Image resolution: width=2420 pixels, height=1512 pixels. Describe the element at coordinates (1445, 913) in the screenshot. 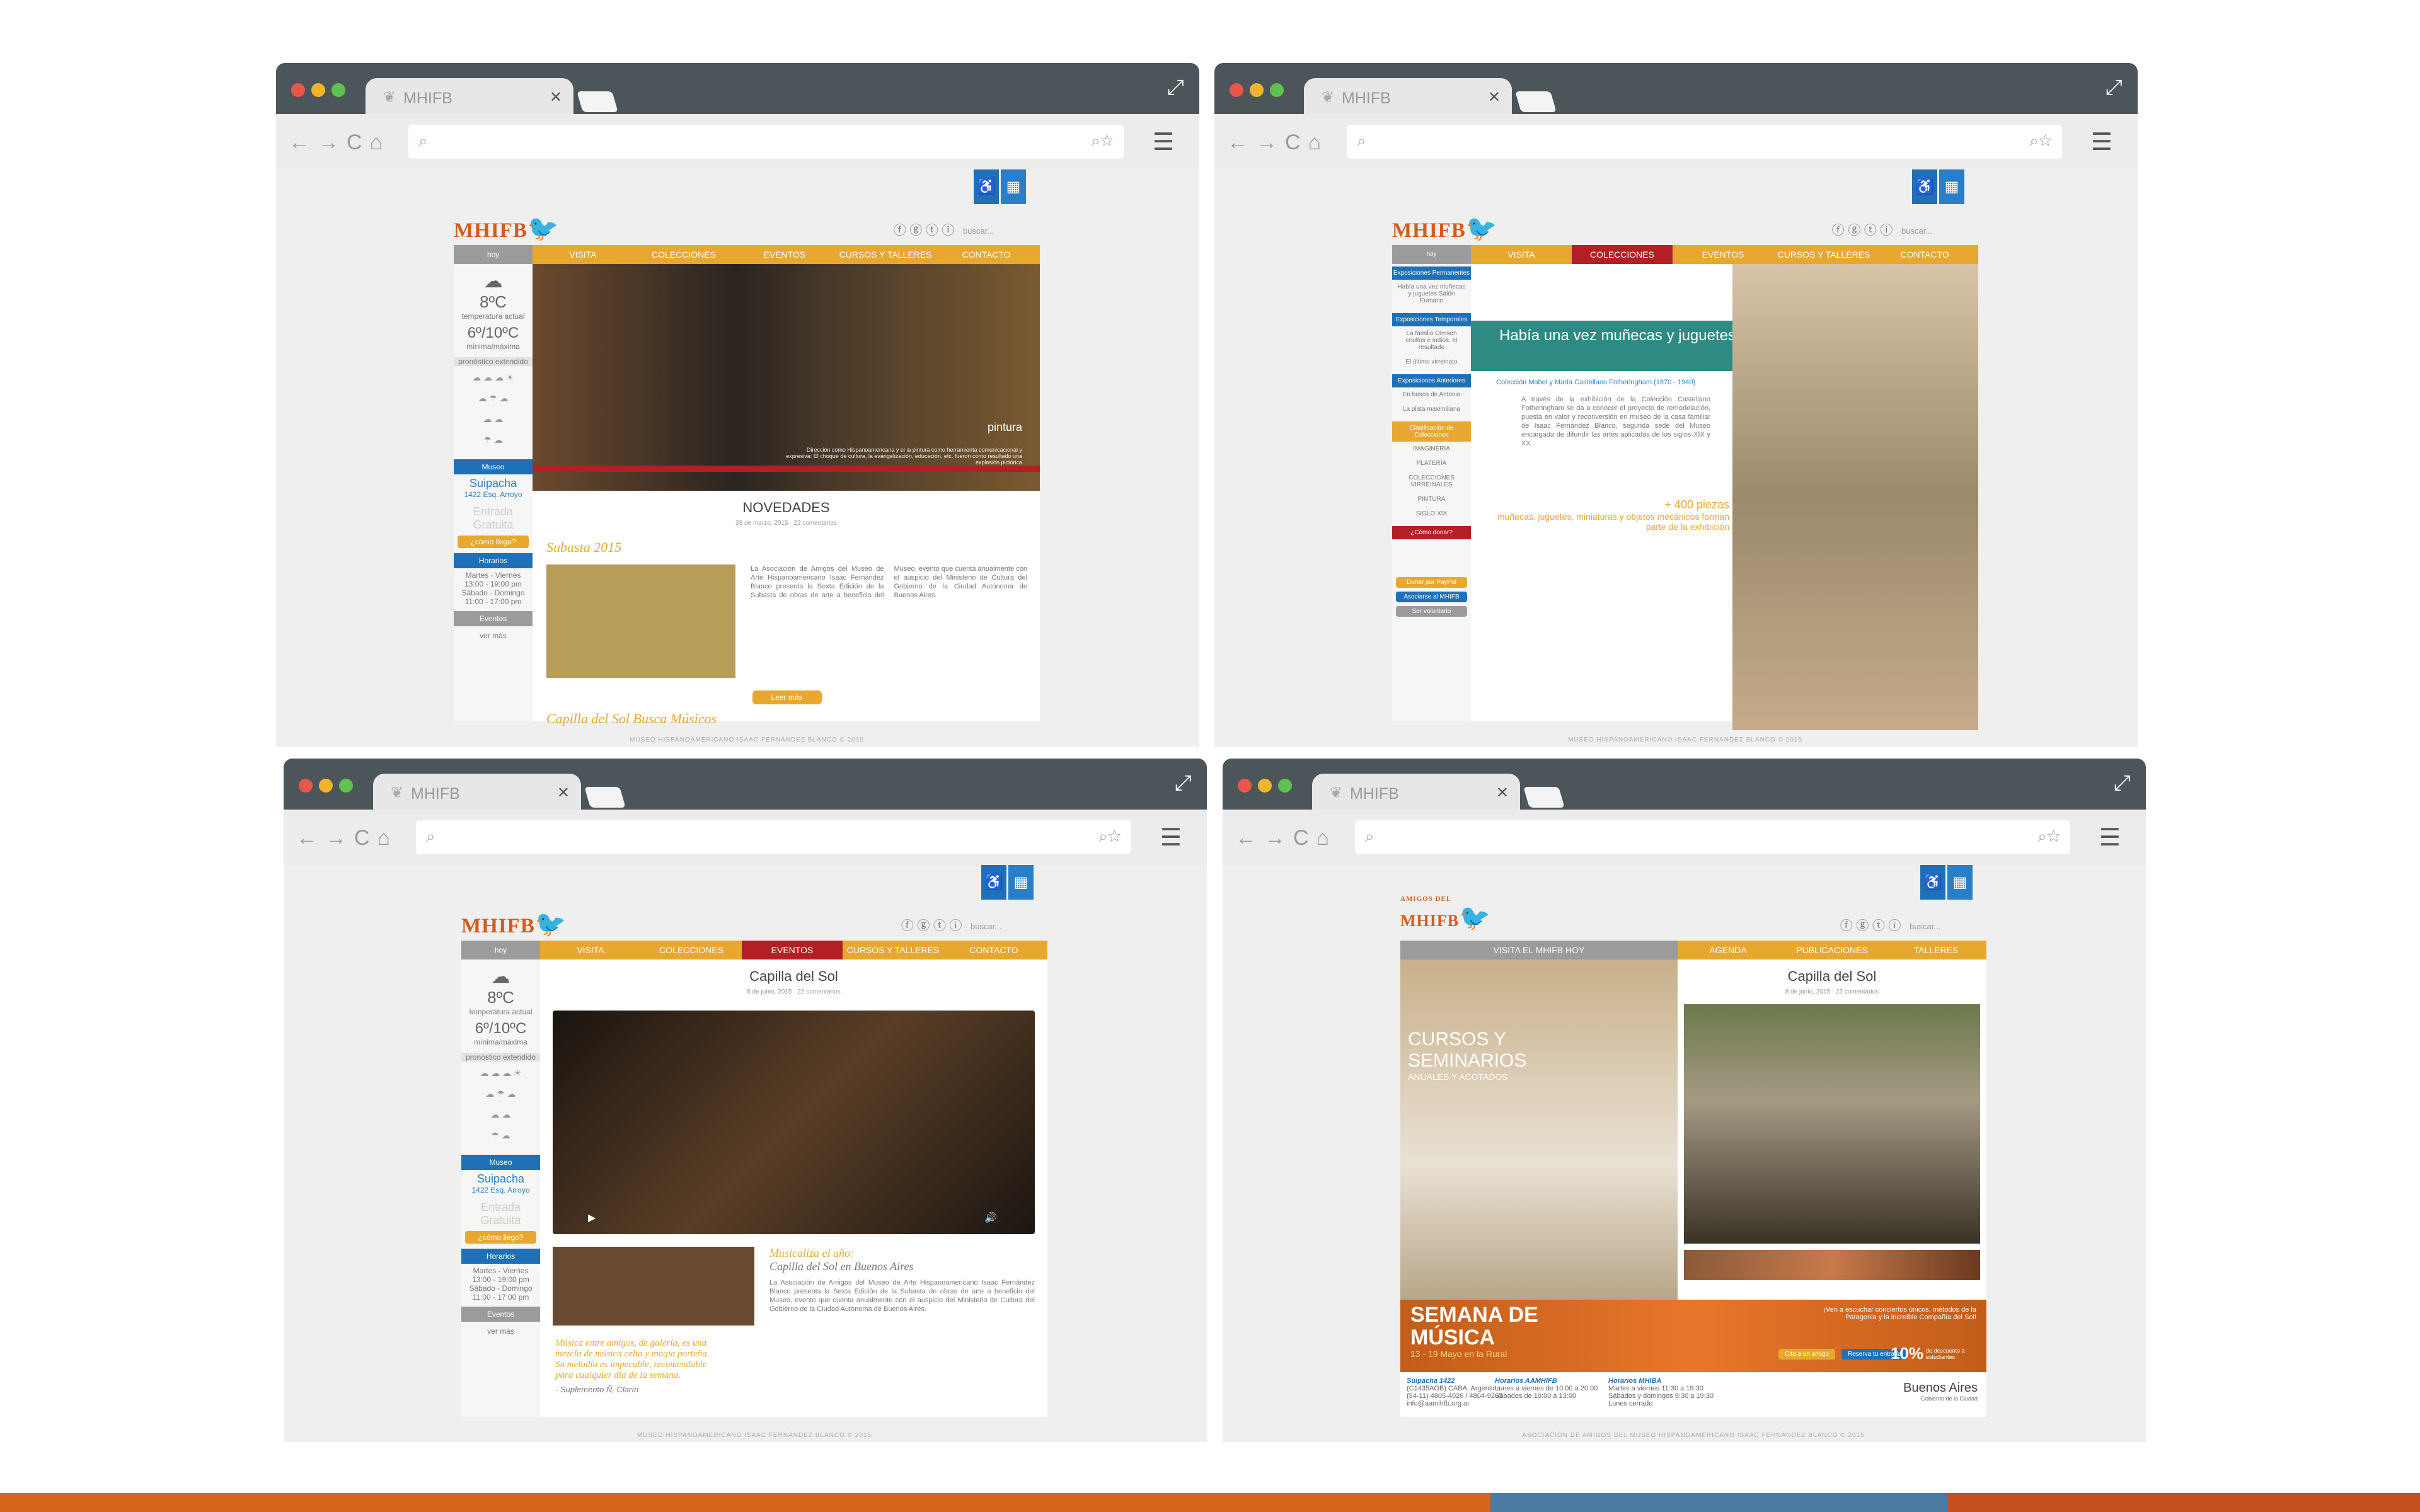

I see `site-logo: AMIGOS DEL MHIFB🐦` at that location.